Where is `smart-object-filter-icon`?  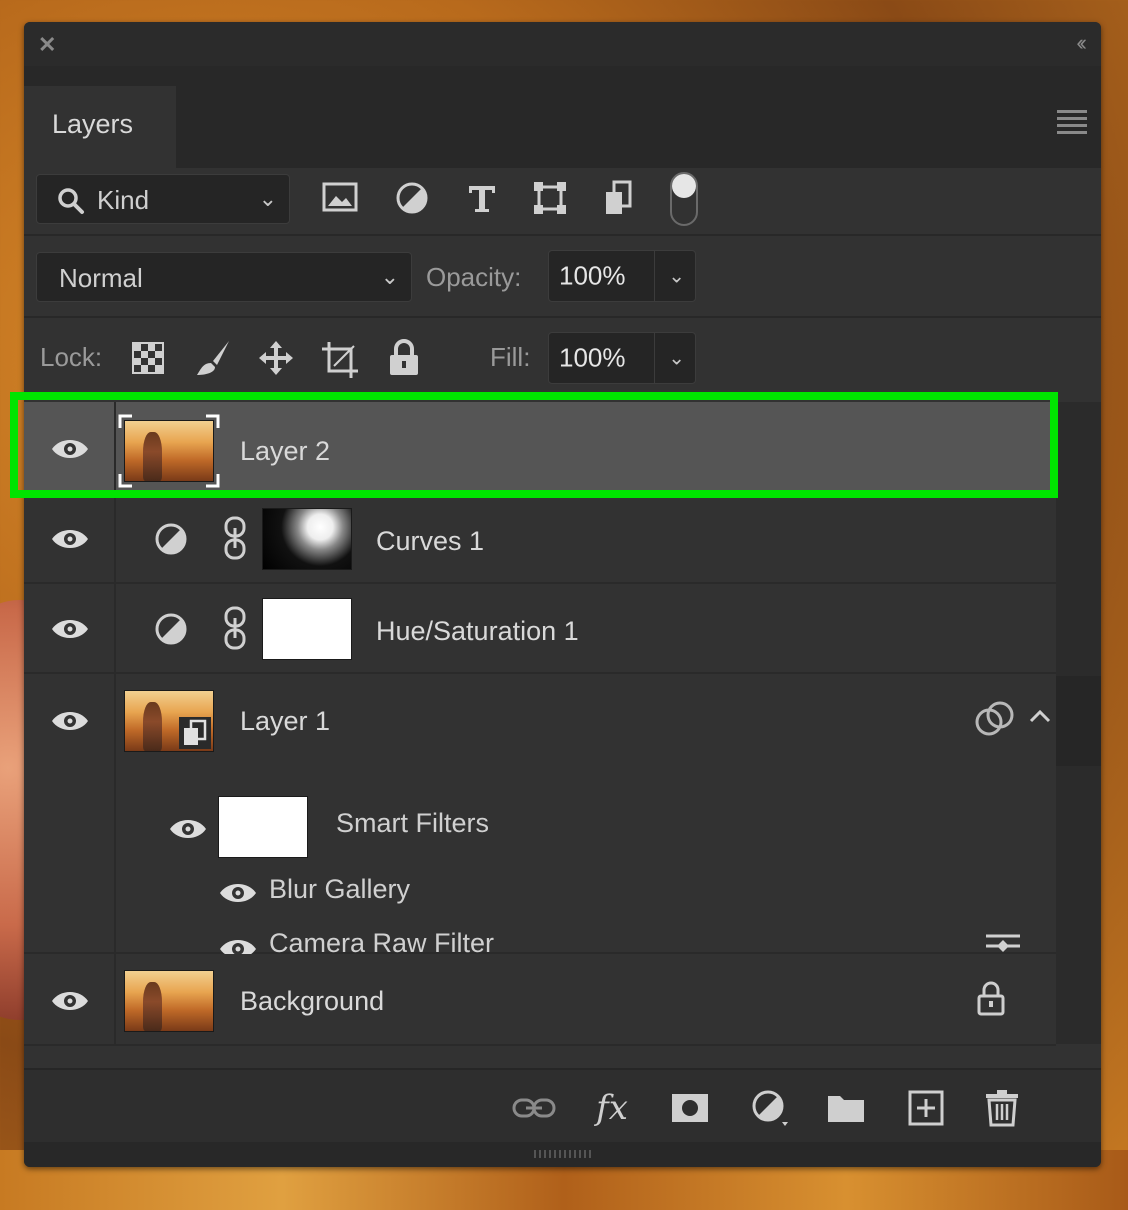
smart-object-filter-icon is located at coordinates (620, 198).